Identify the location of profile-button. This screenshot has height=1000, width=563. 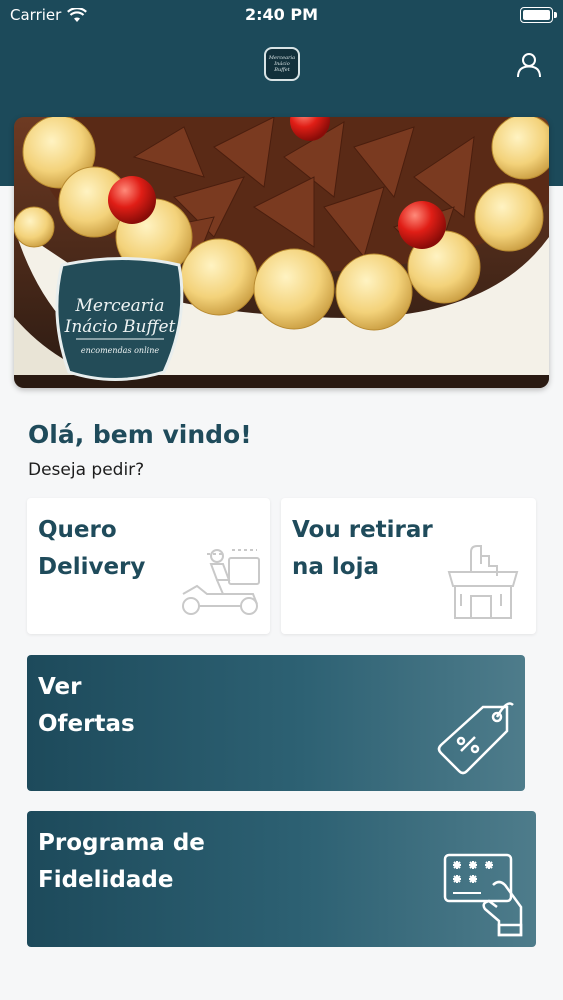
(529, 65).